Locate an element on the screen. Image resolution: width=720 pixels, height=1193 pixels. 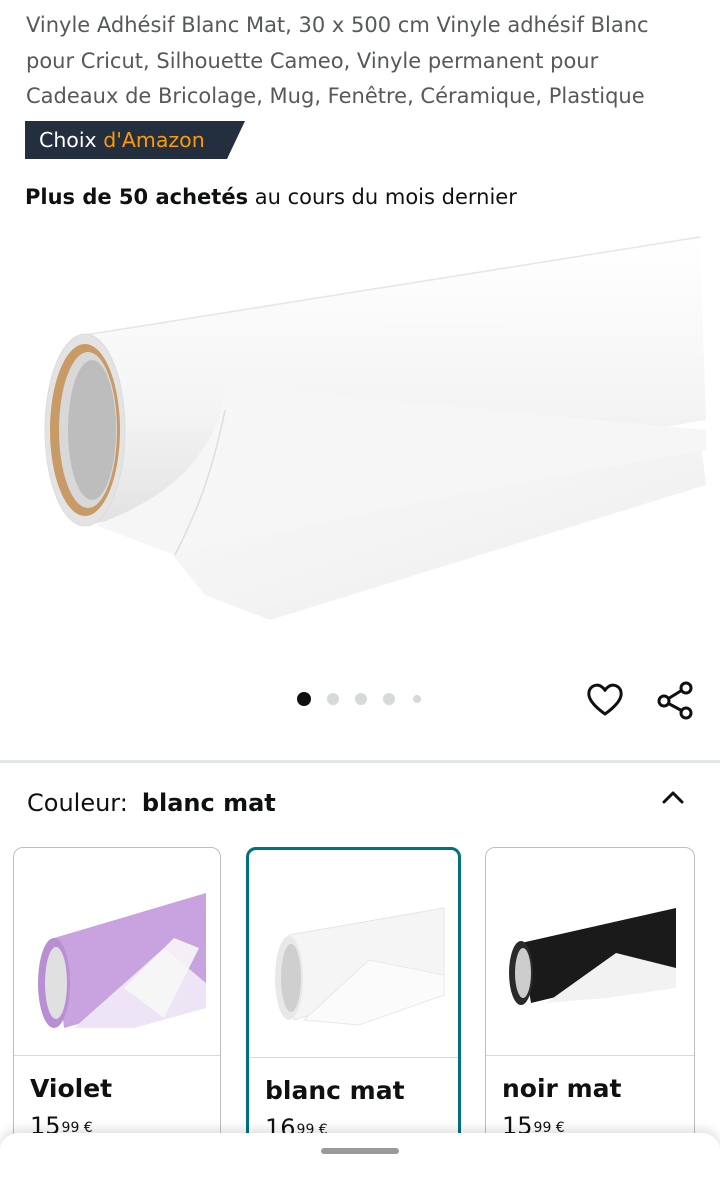
heart-icon is located at coordinates (605, 700).